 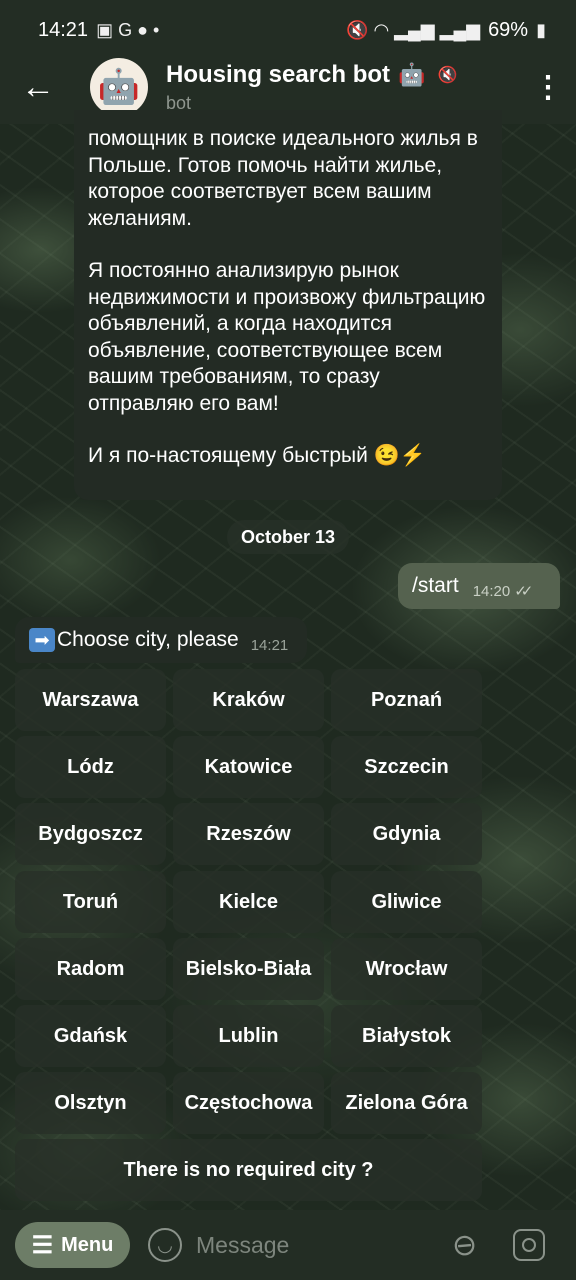 What do you see at coordinates (248, 700) in the screenshot?
I see `keyboard-button-city: Kraków` at bounding box center [248, 700].